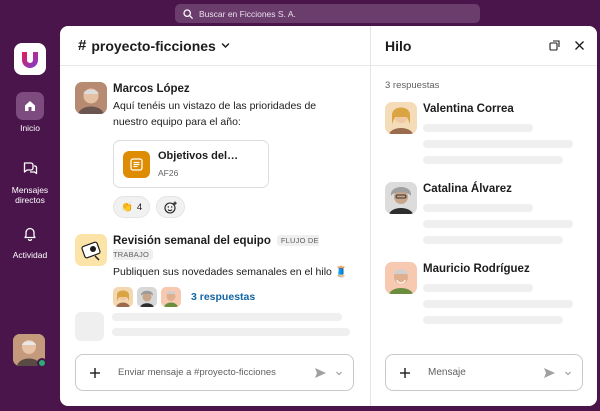  What do you see at coordinates (153, 45) in the screenshot?
I see `channel-name: proyecto-ficciones` at bounding box center [153, 45].